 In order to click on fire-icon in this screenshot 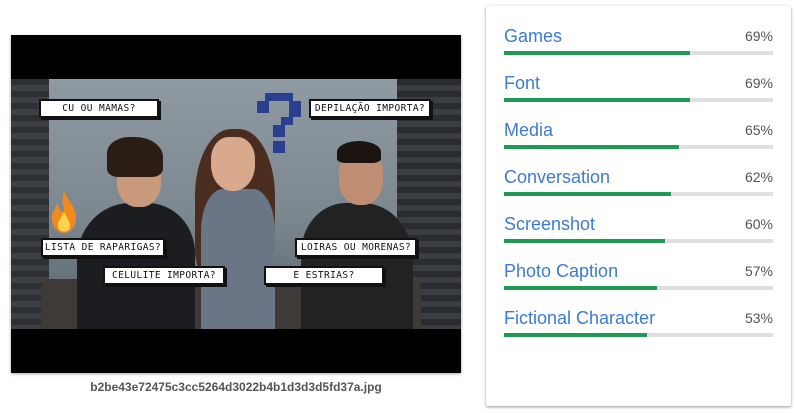, I will do `click(64, 212)`.